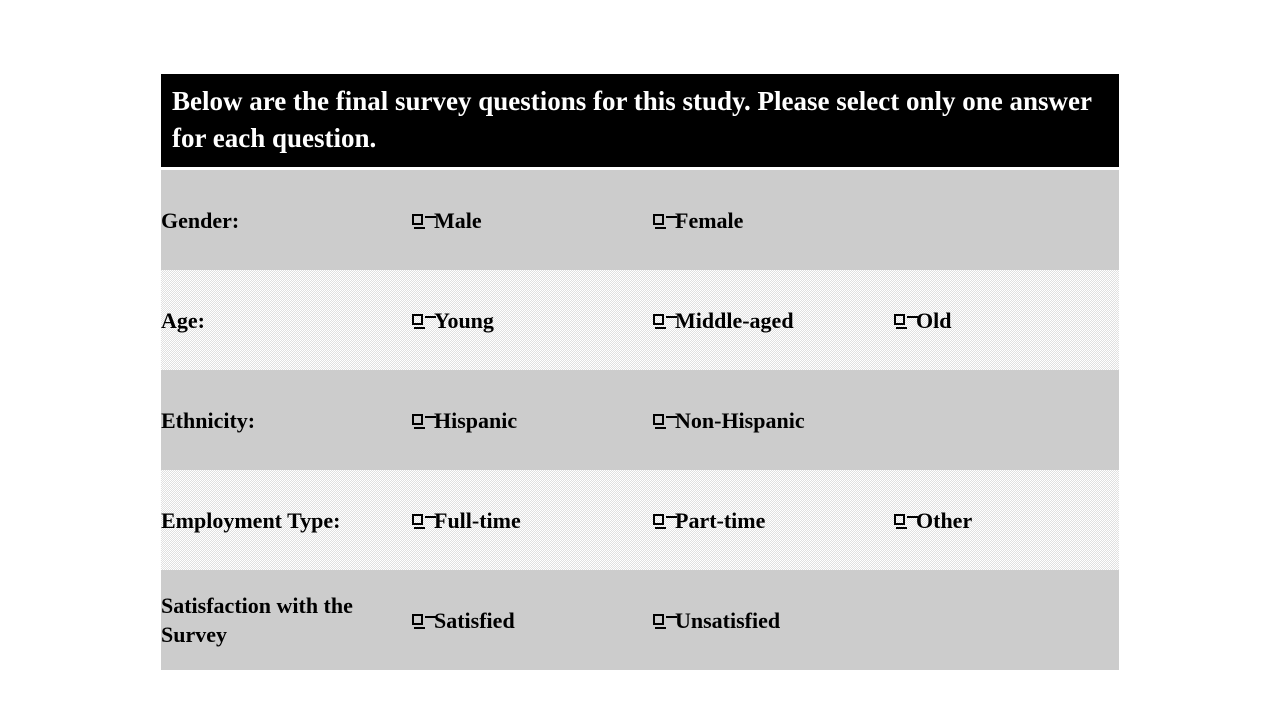 This screenshot has height=720, width=1280. Describe the element at coordinates (532, 320) in the screenshot. I see `option-cell: Young` at that location.